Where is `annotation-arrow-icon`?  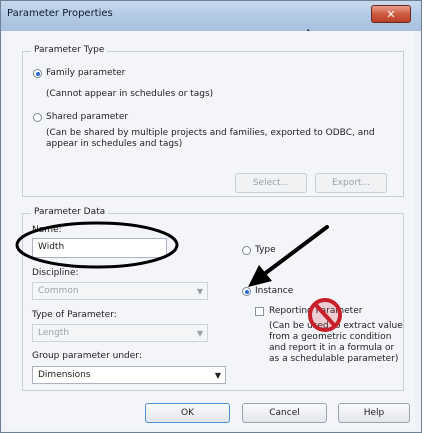 annotation-arrow-icon is located at coordinates (288, 256).